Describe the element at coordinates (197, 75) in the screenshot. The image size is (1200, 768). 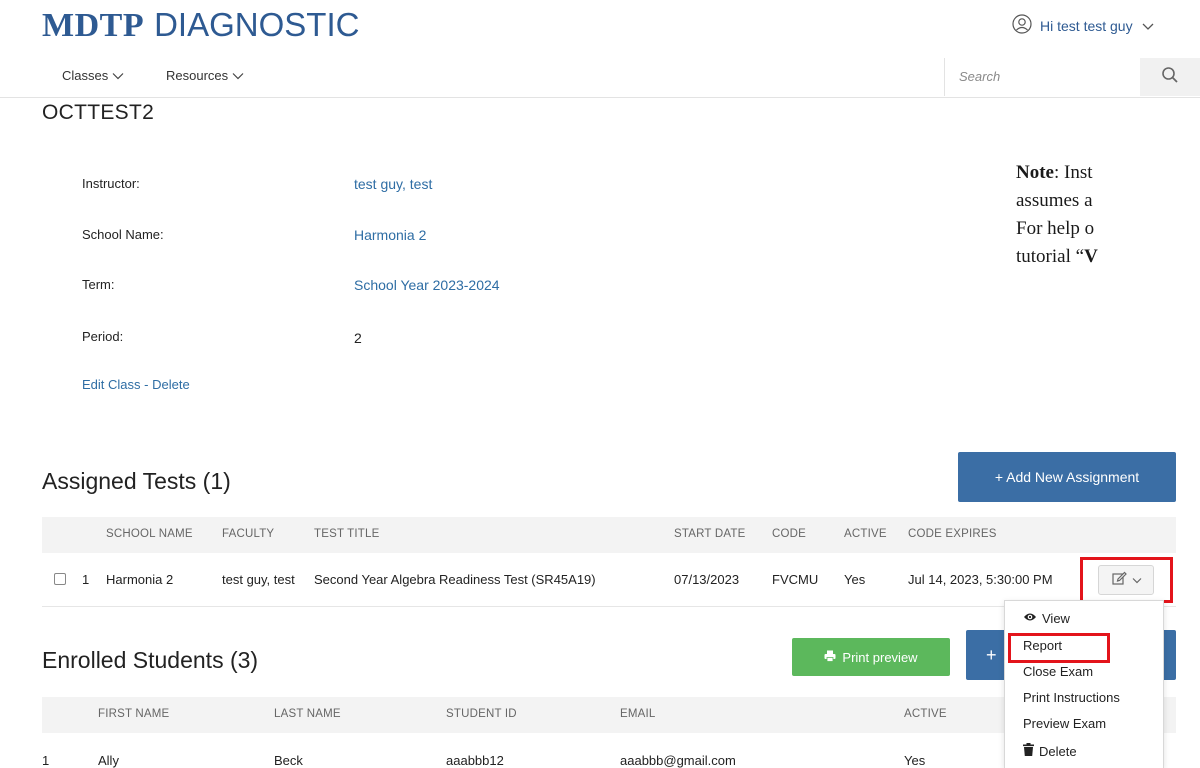
I see `nav-resources-label: Resources` at that location.